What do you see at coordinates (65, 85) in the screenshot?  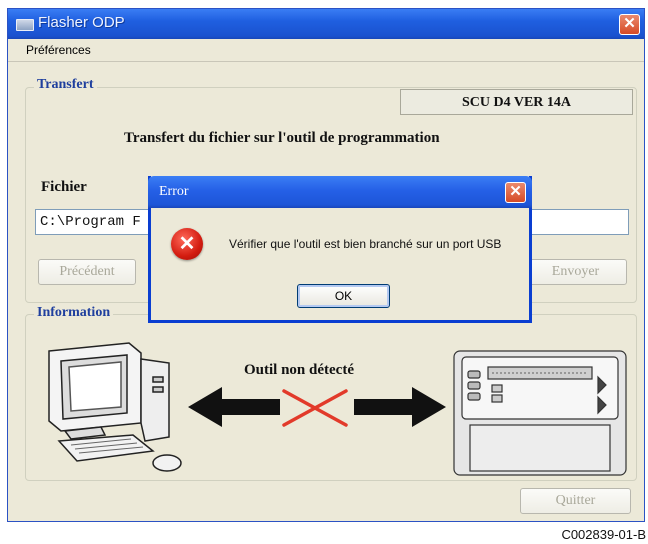 I see `transfer-group-label: Transfert` at bounding box center [65, 85].